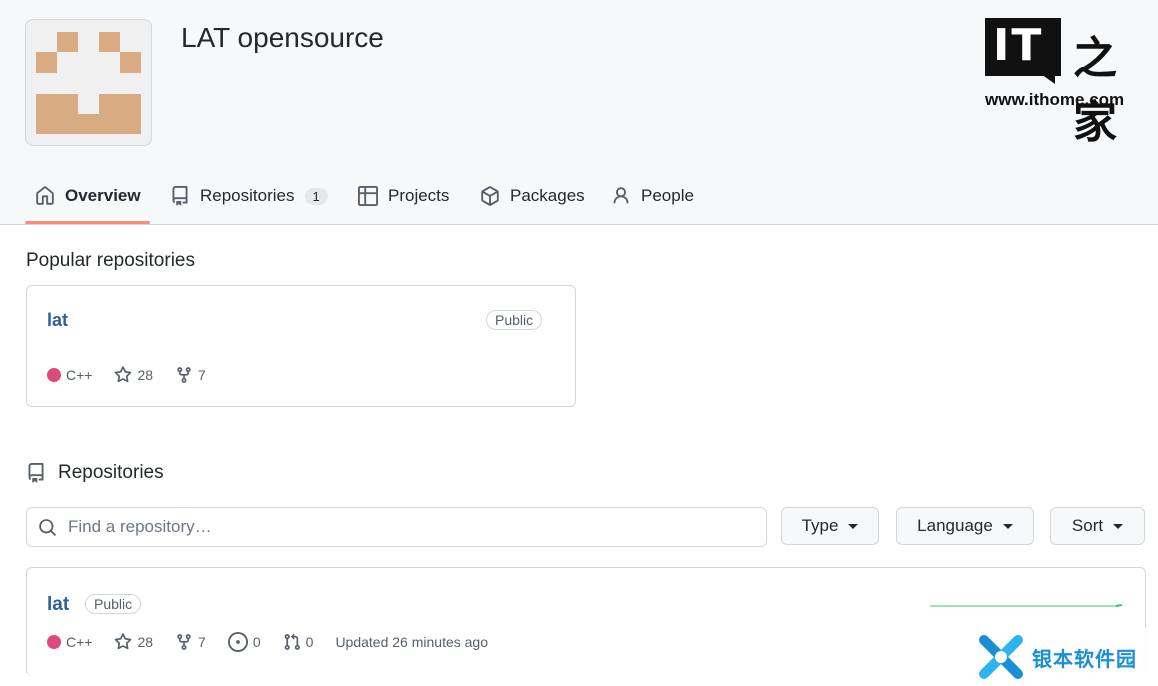 The height and width of the screenshot is (686, 1158). I want to click on popular-repo-card: lat Public C++ 28 7, so click(301, 346).